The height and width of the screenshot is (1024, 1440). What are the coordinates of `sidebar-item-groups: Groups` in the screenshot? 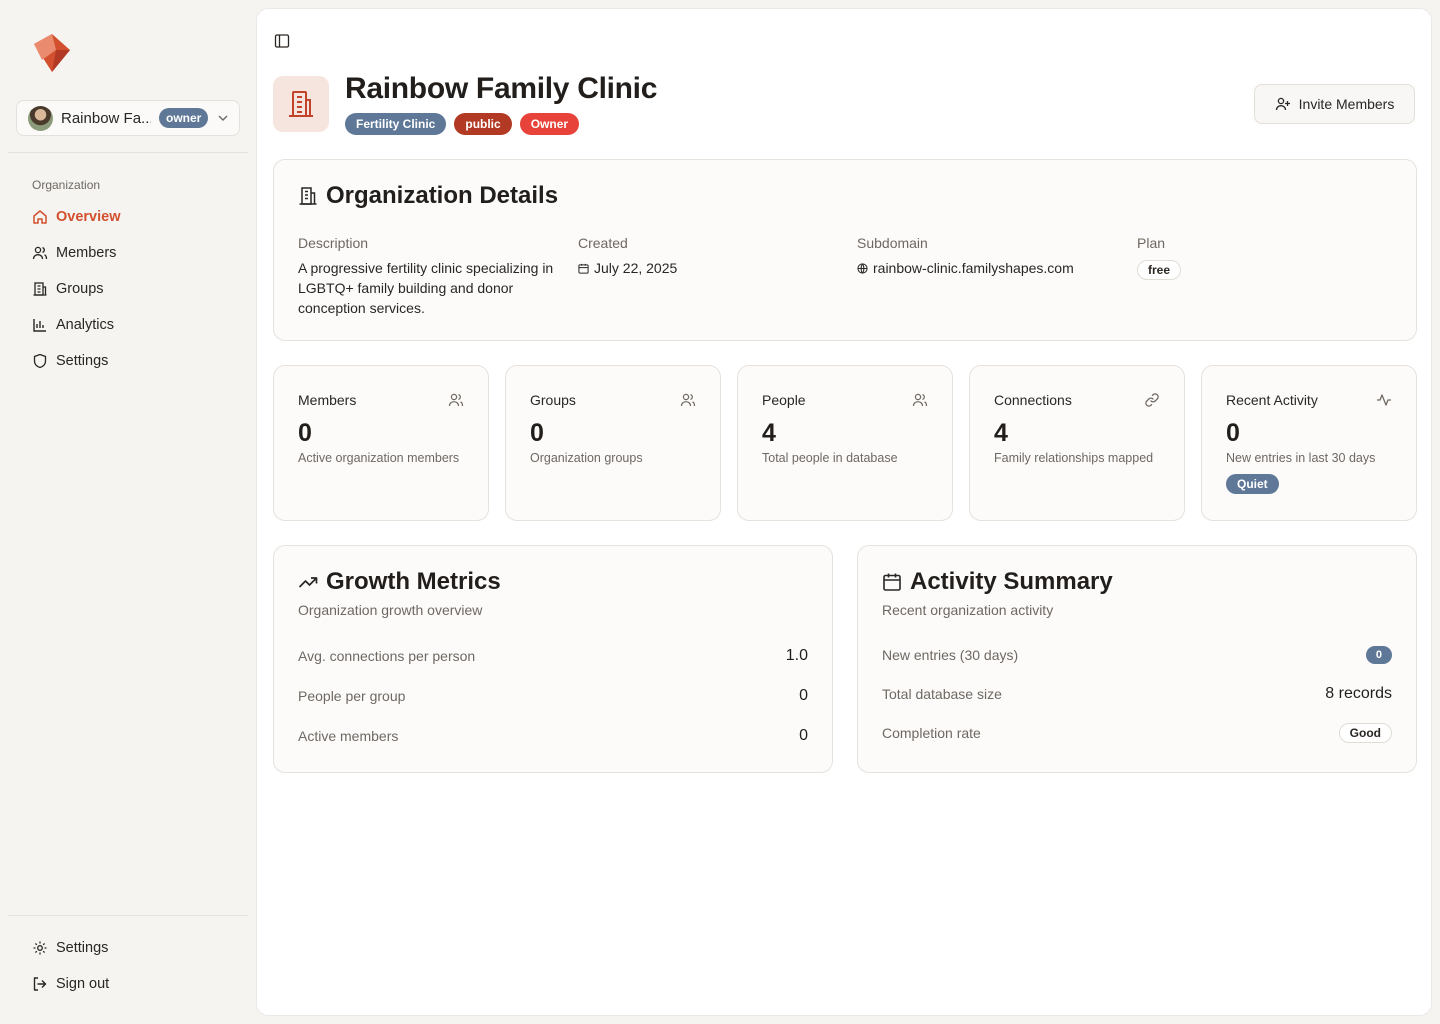 It's located at (132, 289).